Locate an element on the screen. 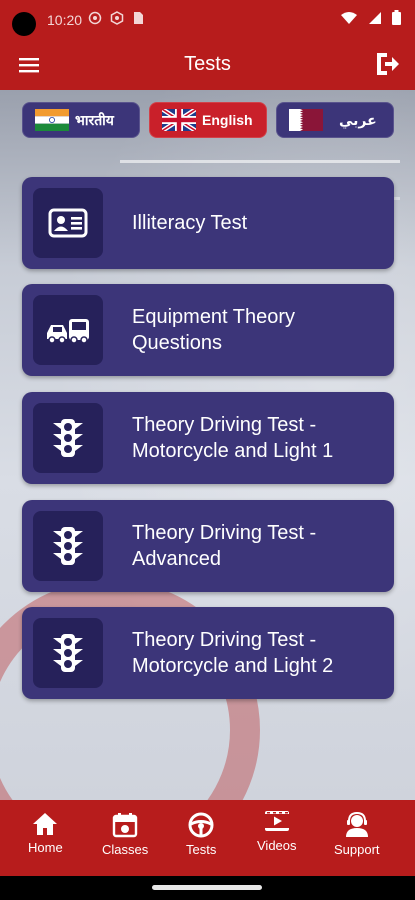 The height and width of the screenshot is (900, 415). language-button-english: English is located at coordinates (208, 120).